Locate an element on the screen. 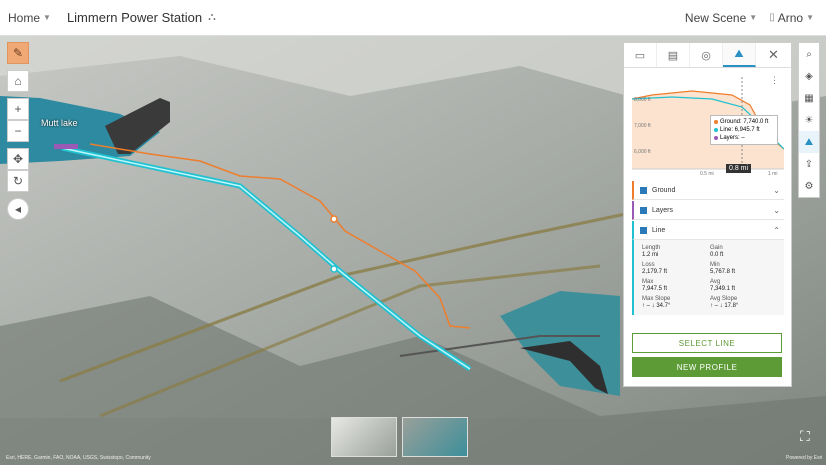  home-label: Home is located at coordinates (24, 17).